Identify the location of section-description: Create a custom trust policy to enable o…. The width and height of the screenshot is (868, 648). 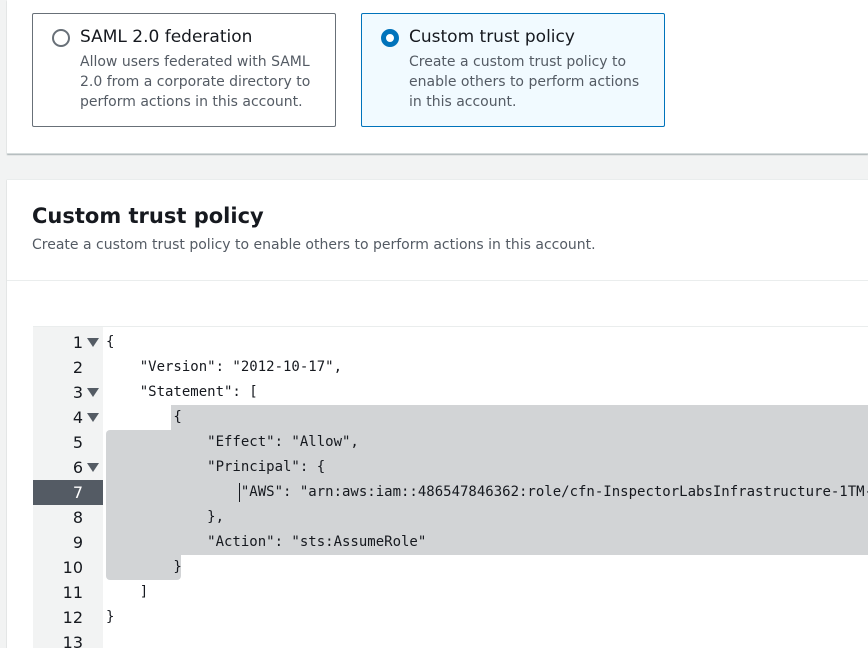
(314, 245).